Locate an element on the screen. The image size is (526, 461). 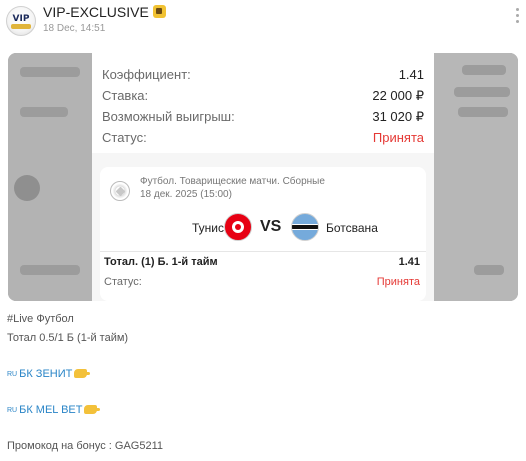
bet-market-odd: 1.41 is located at coordinates (409, 262).